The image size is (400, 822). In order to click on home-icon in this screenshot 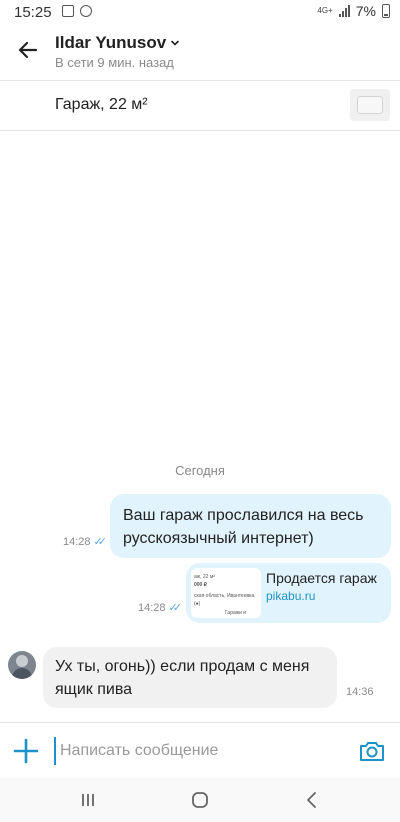, I will do `click(200, 800)`.